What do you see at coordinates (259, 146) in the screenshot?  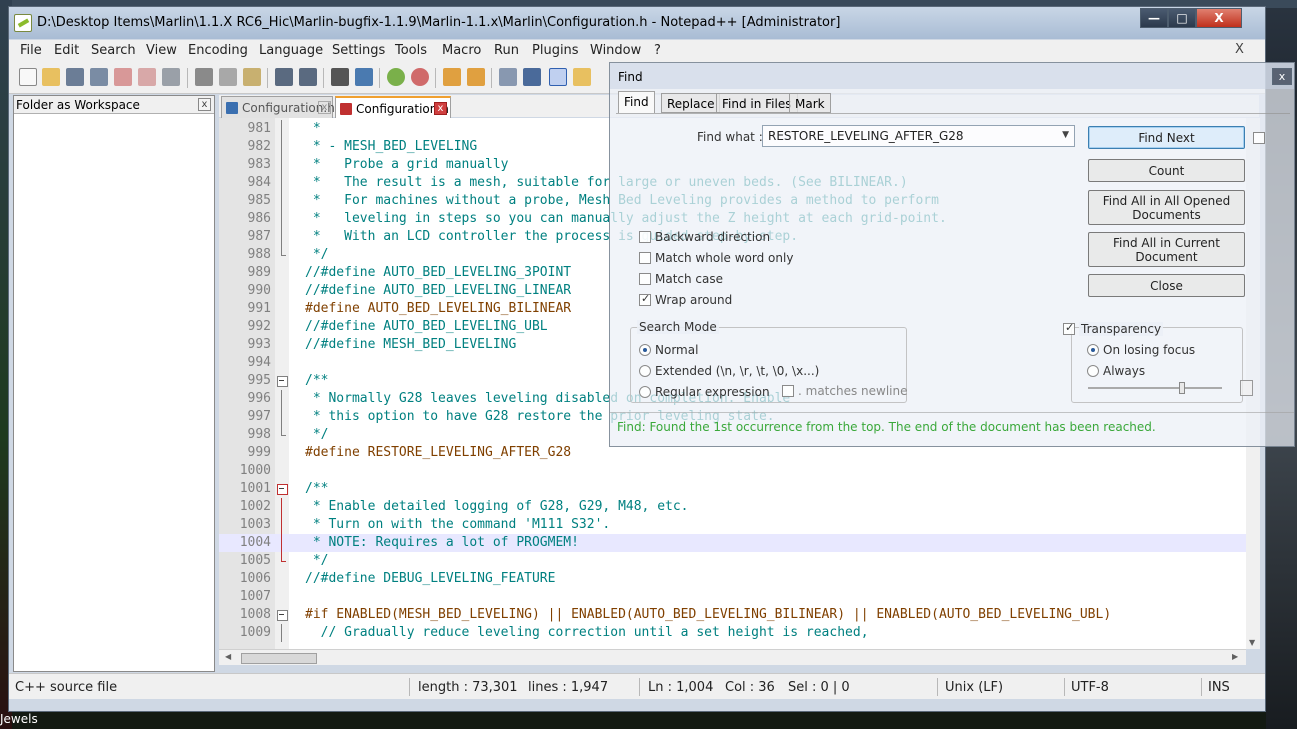 I see `line-number: 982` at bounding box center [259, 146].